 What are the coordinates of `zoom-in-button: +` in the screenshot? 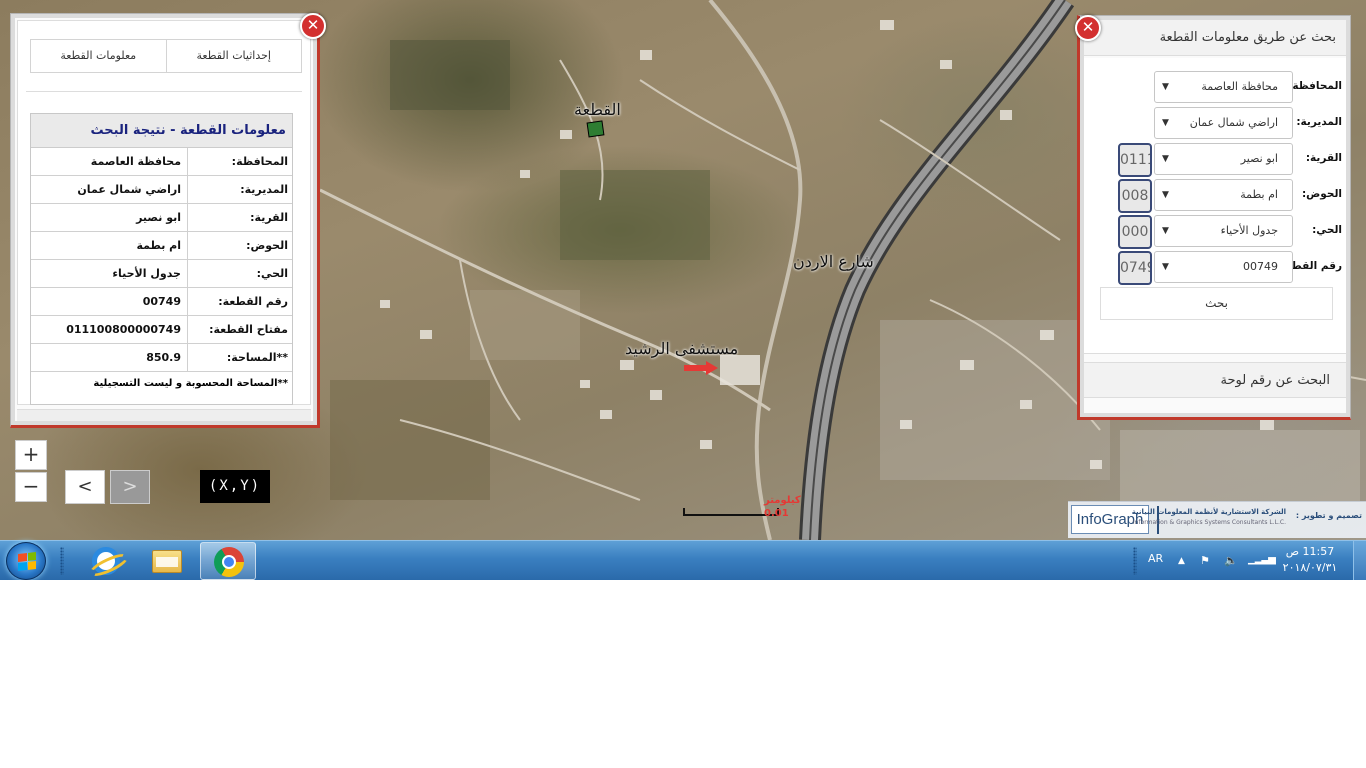 It's located at (31, 455).